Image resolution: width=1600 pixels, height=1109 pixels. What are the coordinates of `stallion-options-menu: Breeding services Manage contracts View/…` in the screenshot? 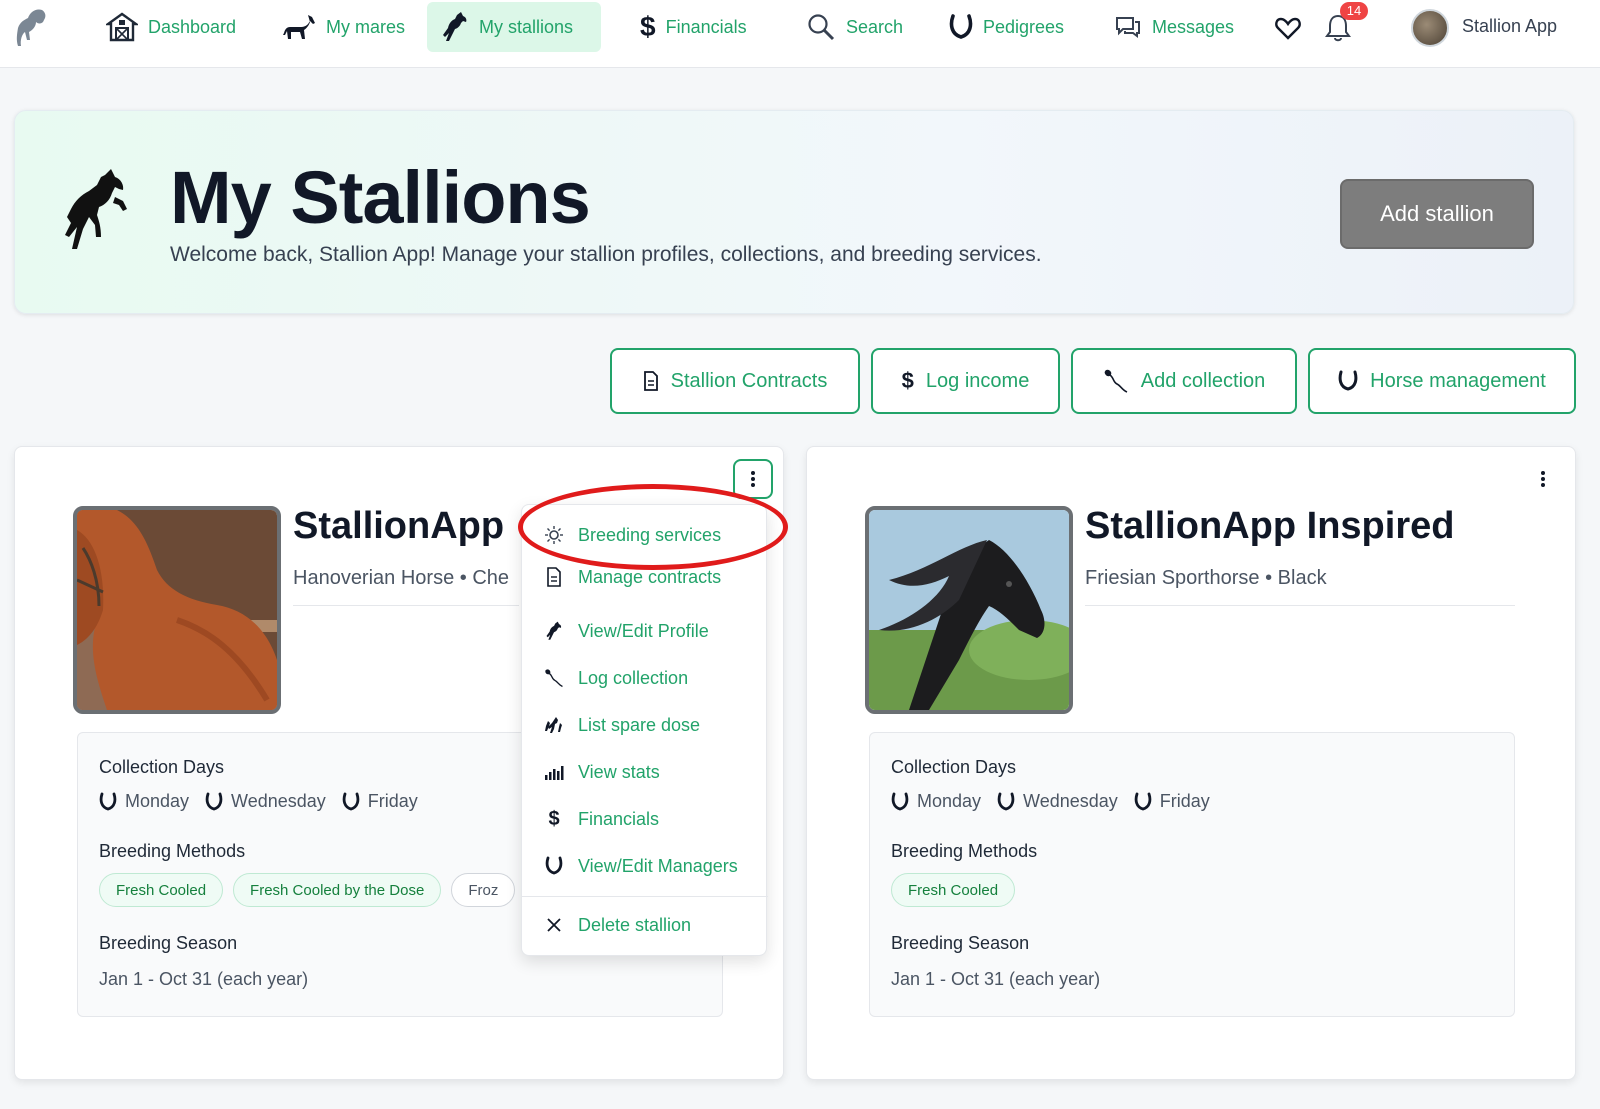 It's located at (644, 730).